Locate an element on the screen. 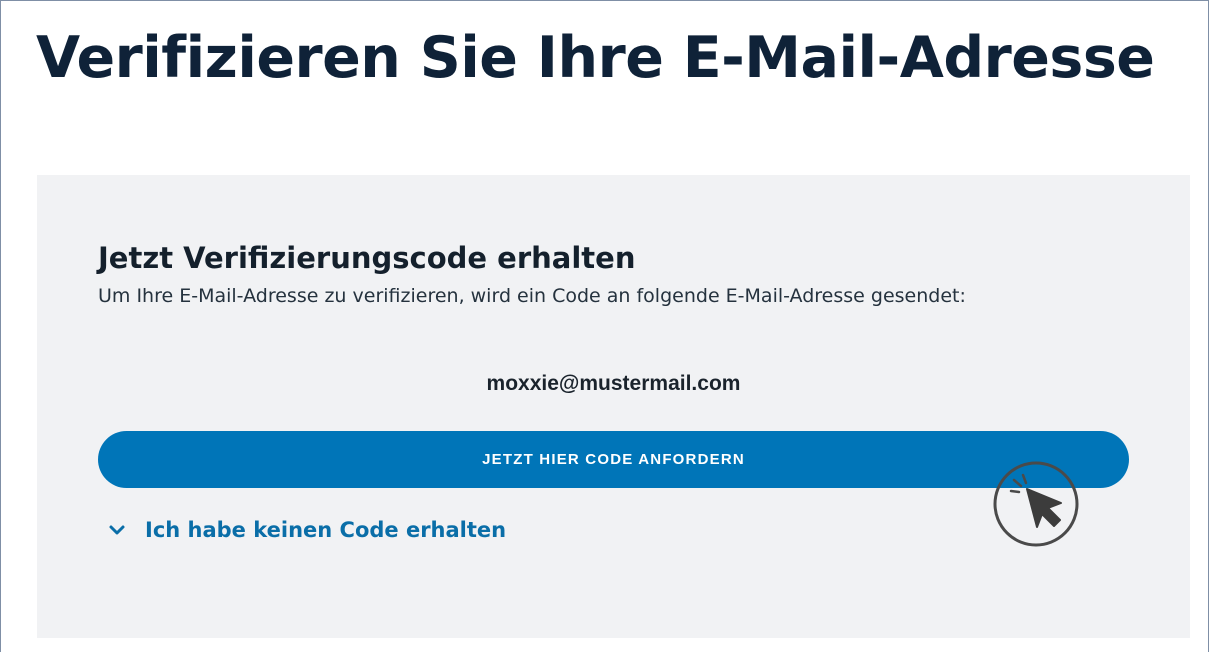 The height and width of the screenshot is (652, 1209). no-code-toggle: Ich habe keinen Code erhalten is located at coordinates (306, 530).